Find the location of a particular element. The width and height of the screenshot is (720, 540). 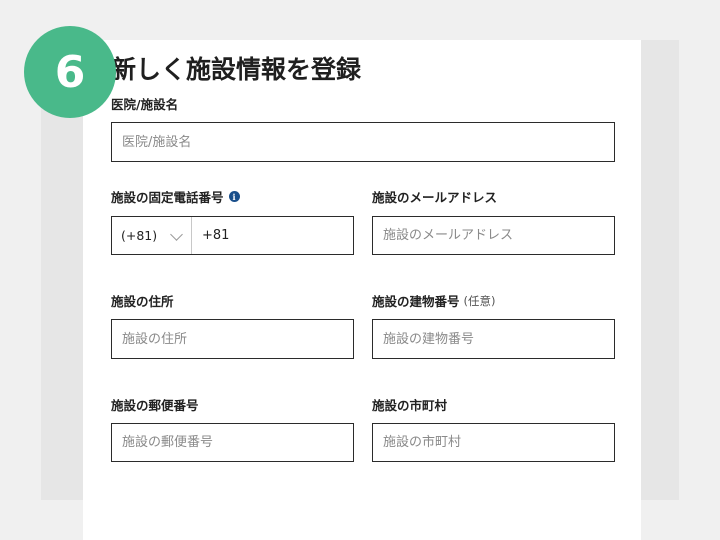

building-input is located at coordinates (493, 339).